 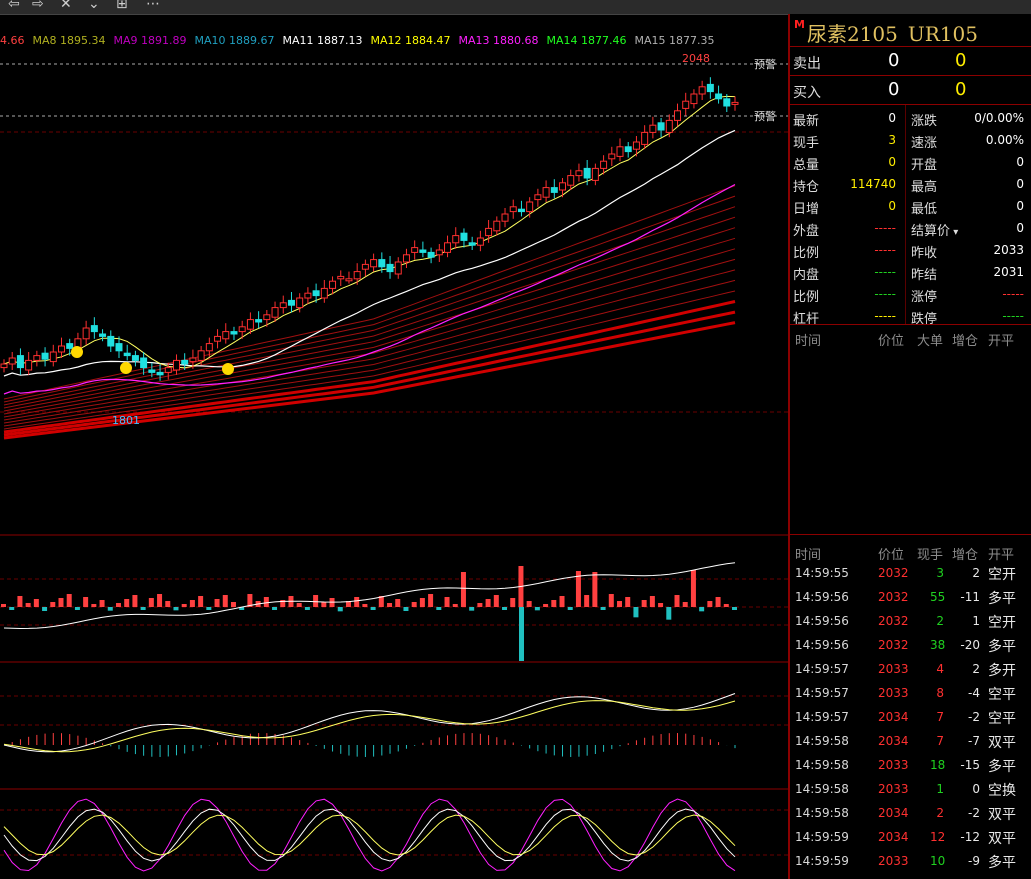 I want to click on tape-row: 14:59:56 2032 2 1 空开, so click(x=905, y=622).